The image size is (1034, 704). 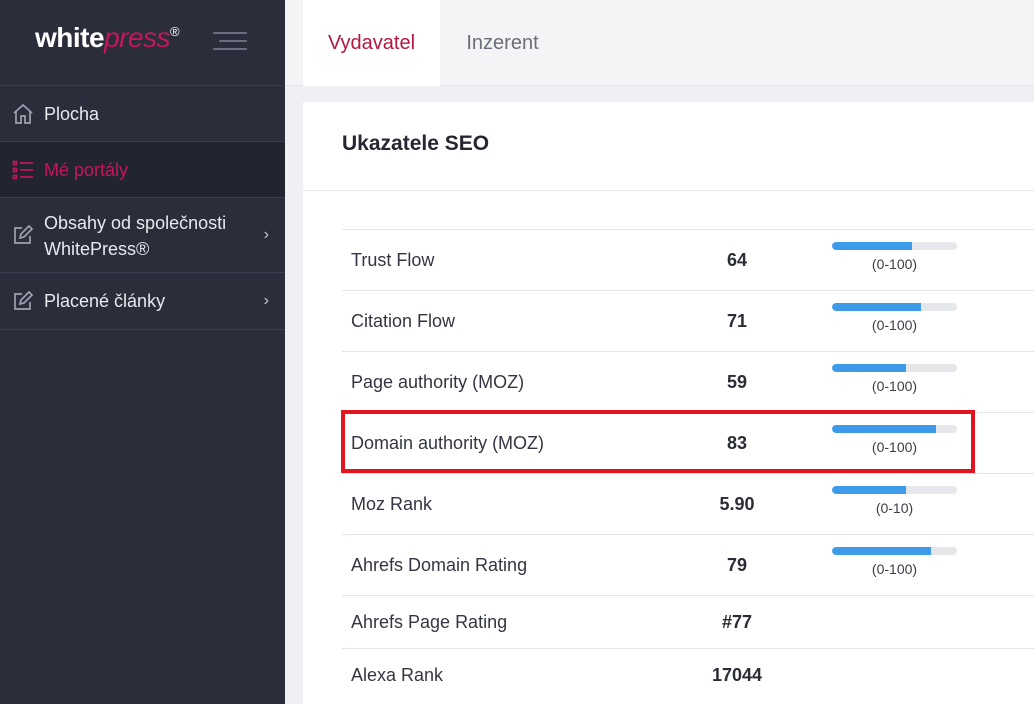 I want to click on table-row: Citation Flow 71 (0-100), so click(x=688, y=320).